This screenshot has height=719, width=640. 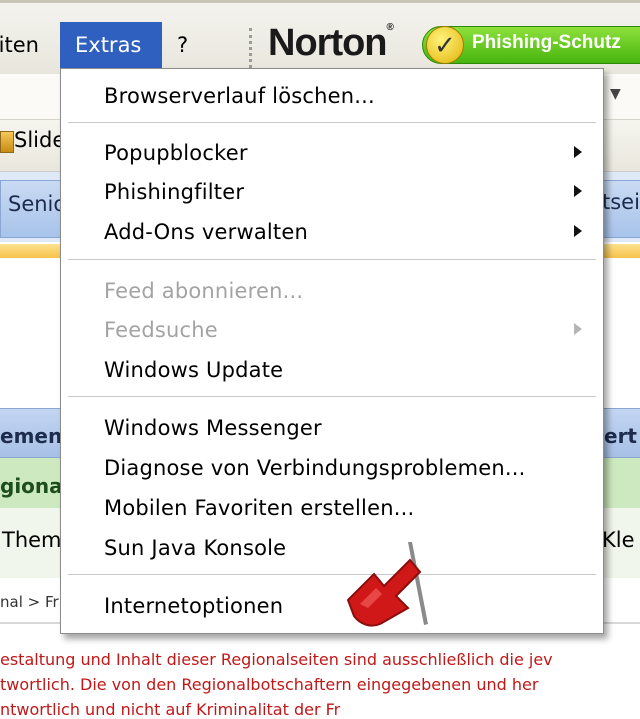 I want to click on menu-item-windows-messenger: Windows Messenger, so click(x=213, y=428).